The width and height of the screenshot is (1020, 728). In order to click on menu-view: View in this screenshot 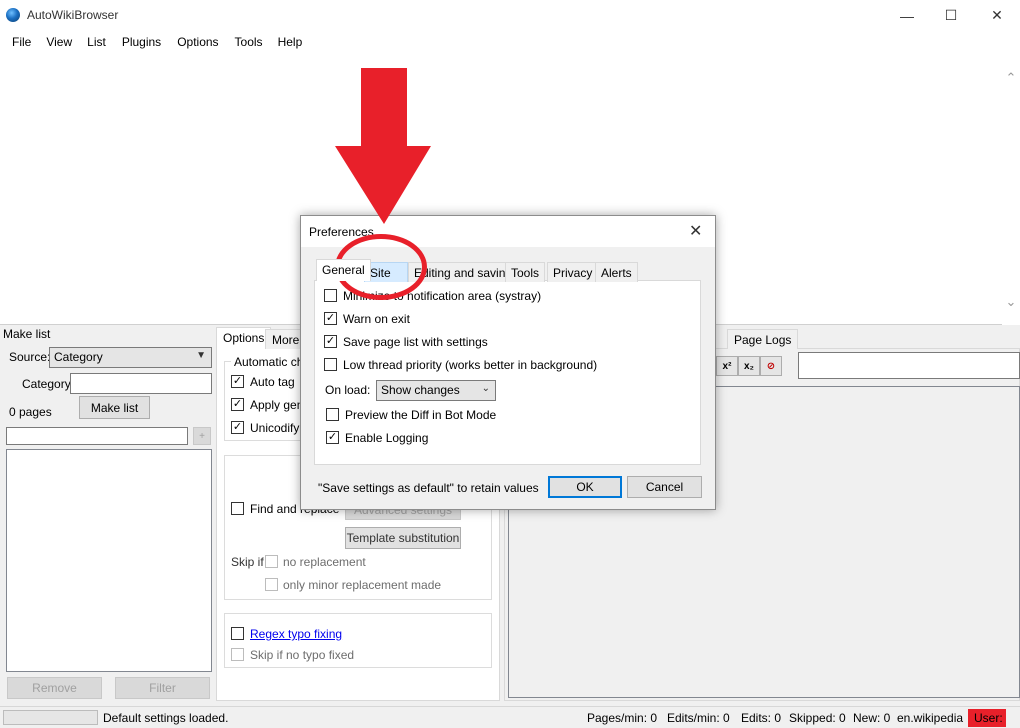, I will do `click(58, 43)`.